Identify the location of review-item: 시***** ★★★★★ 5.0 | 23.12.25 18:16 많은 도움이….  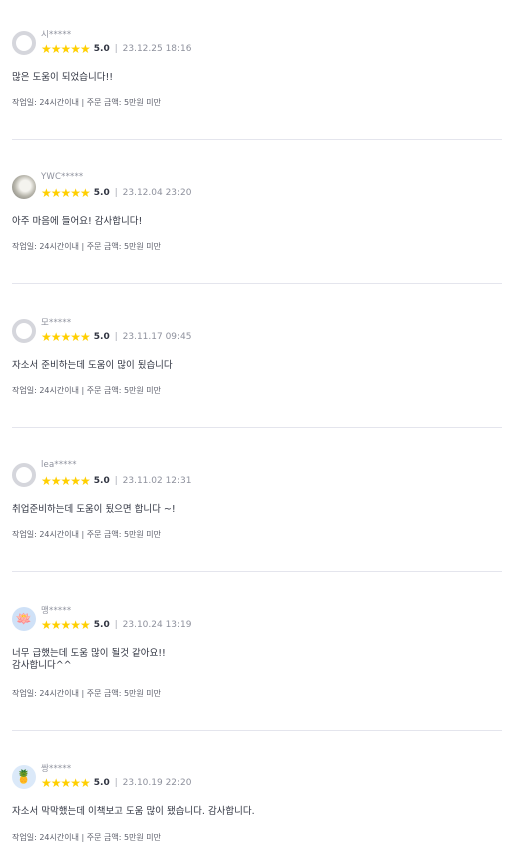
(257, 70).